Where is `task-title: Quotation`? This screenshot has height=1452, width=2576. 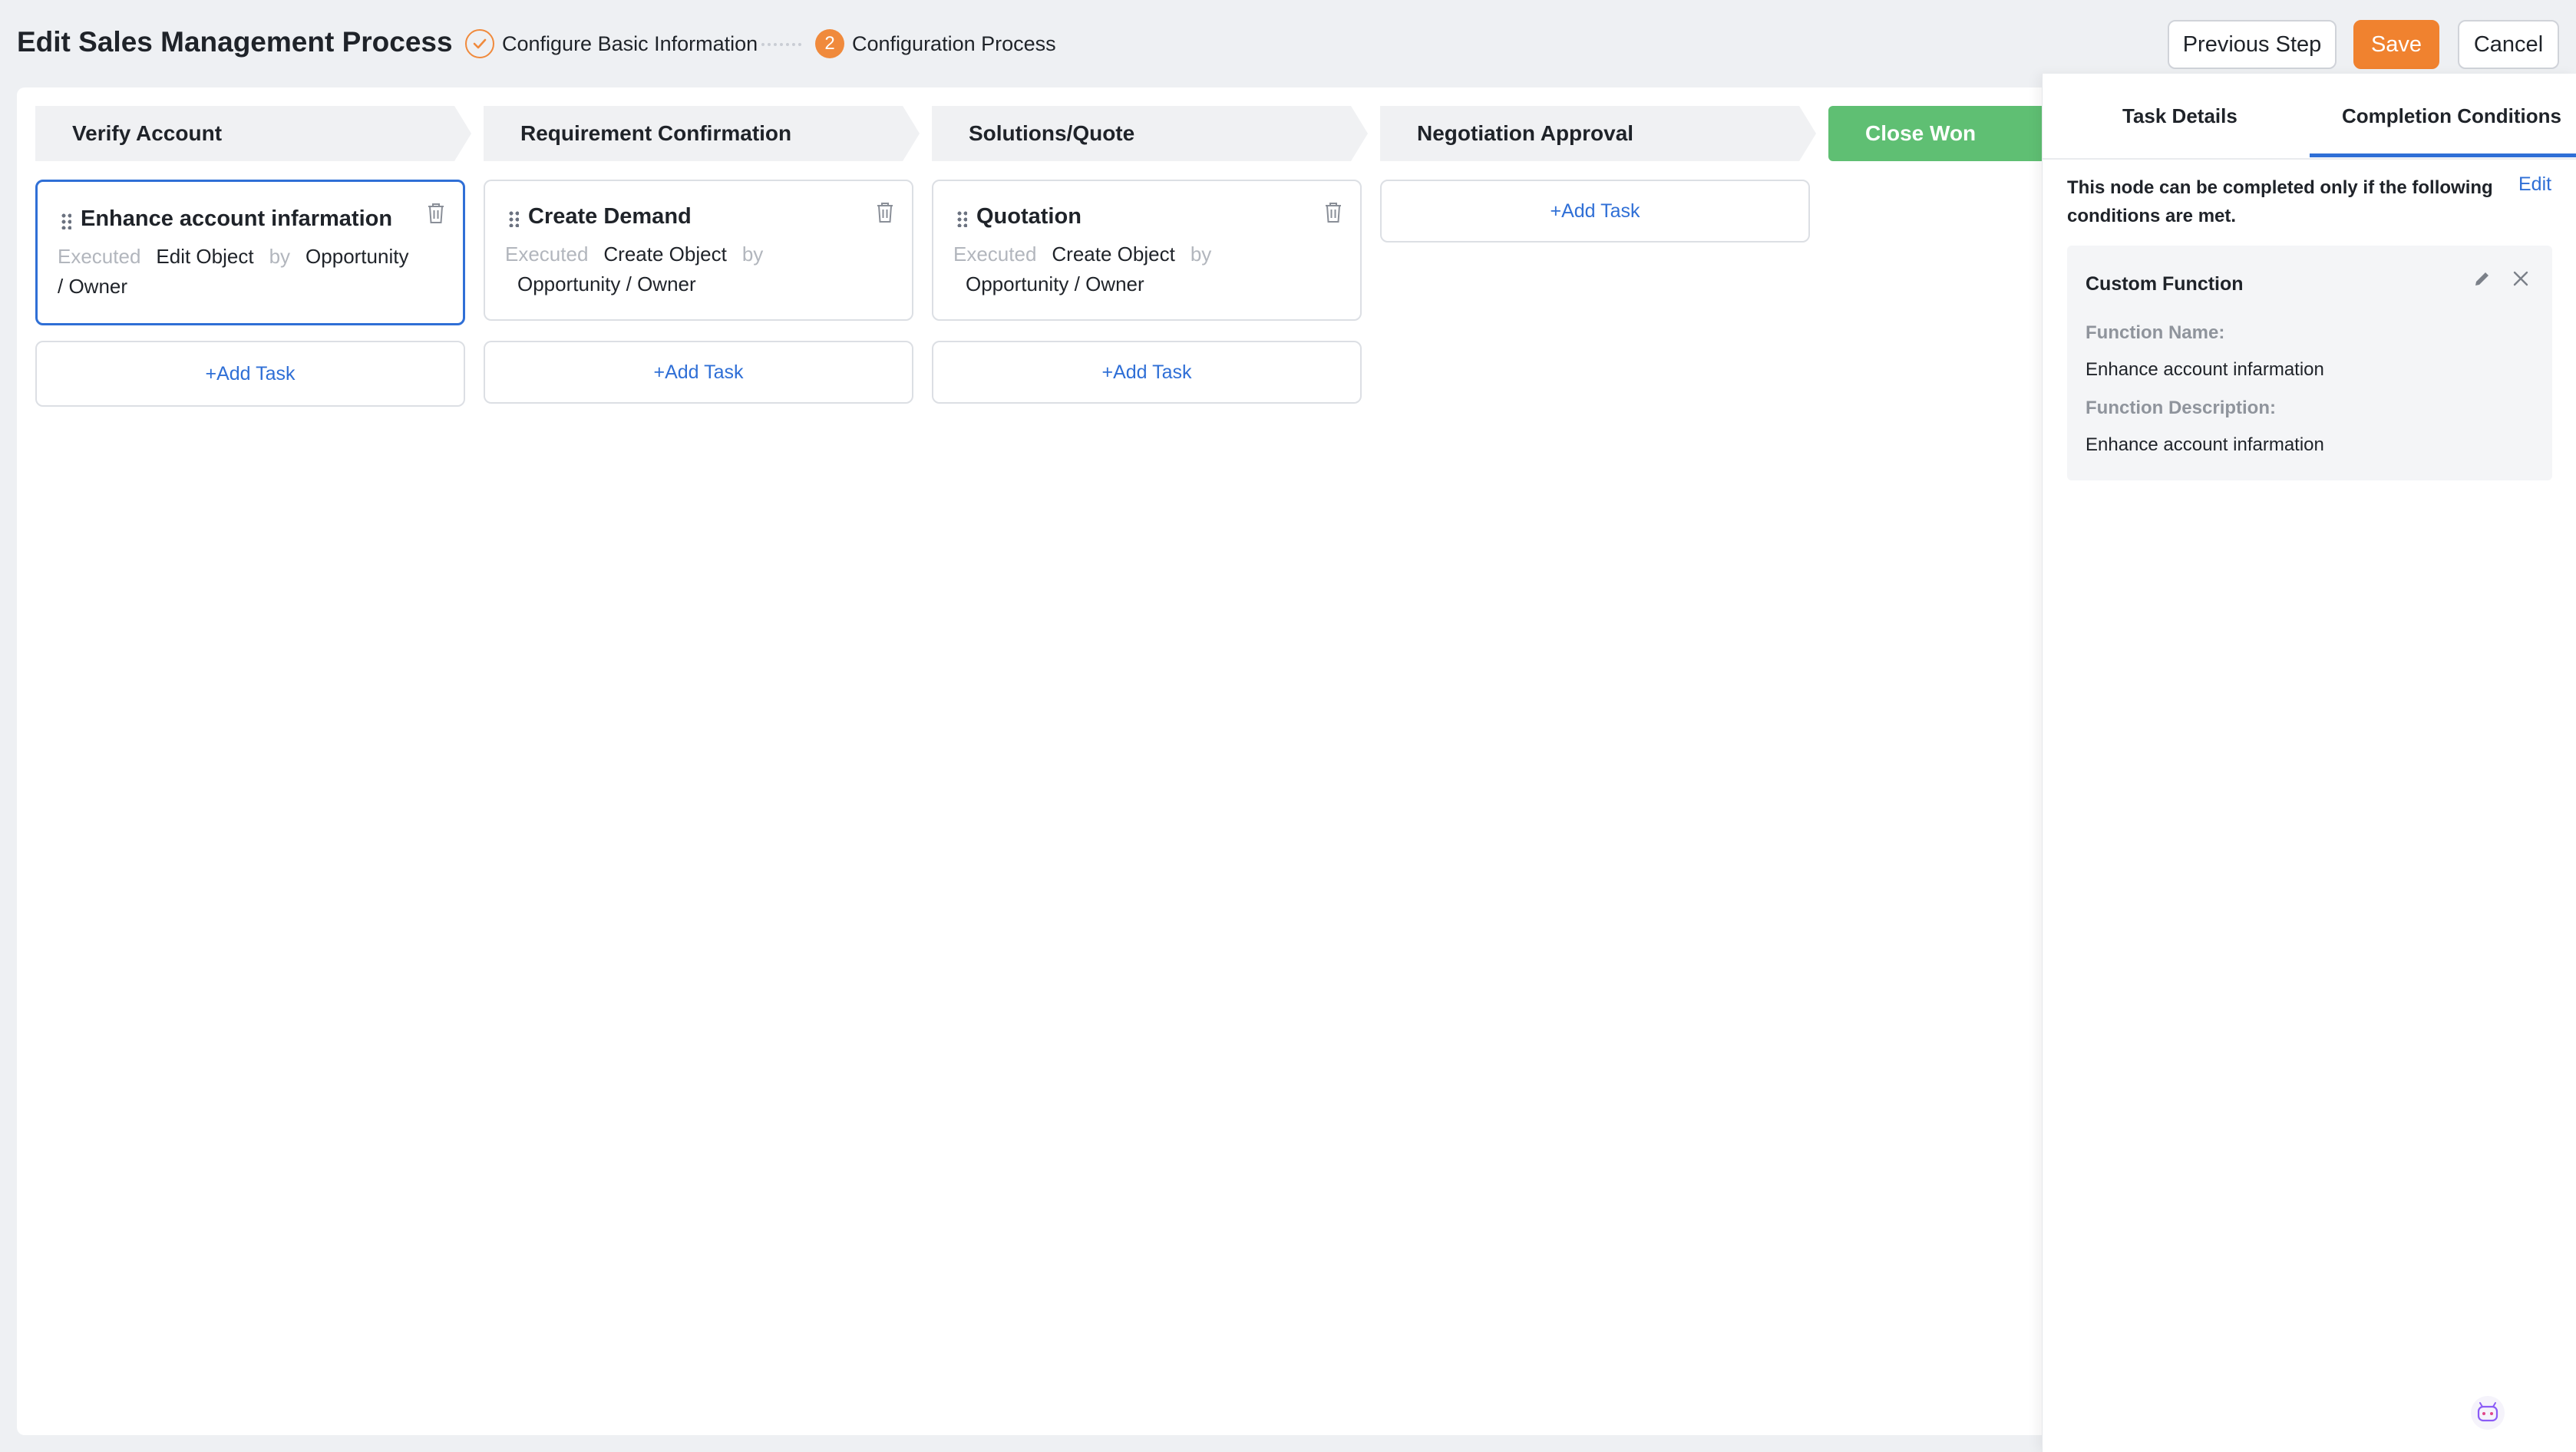
task-title: Quotation is located at coordinates (1029, 217).